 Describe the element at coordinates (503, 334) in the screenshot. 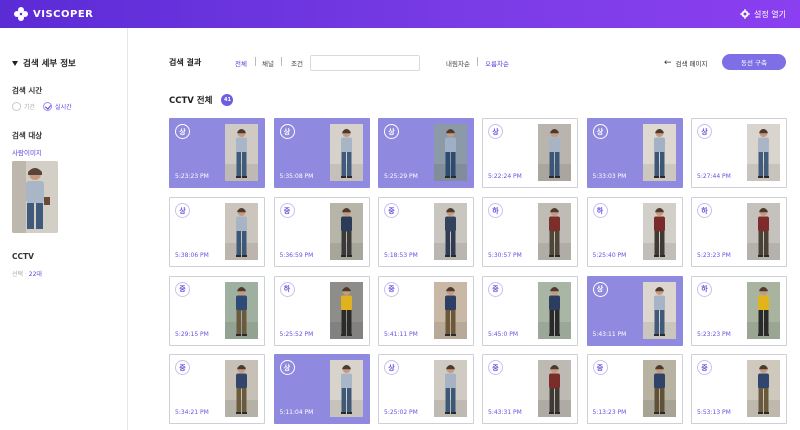

I see `capture-time: 5:45:0 PM` at that location.